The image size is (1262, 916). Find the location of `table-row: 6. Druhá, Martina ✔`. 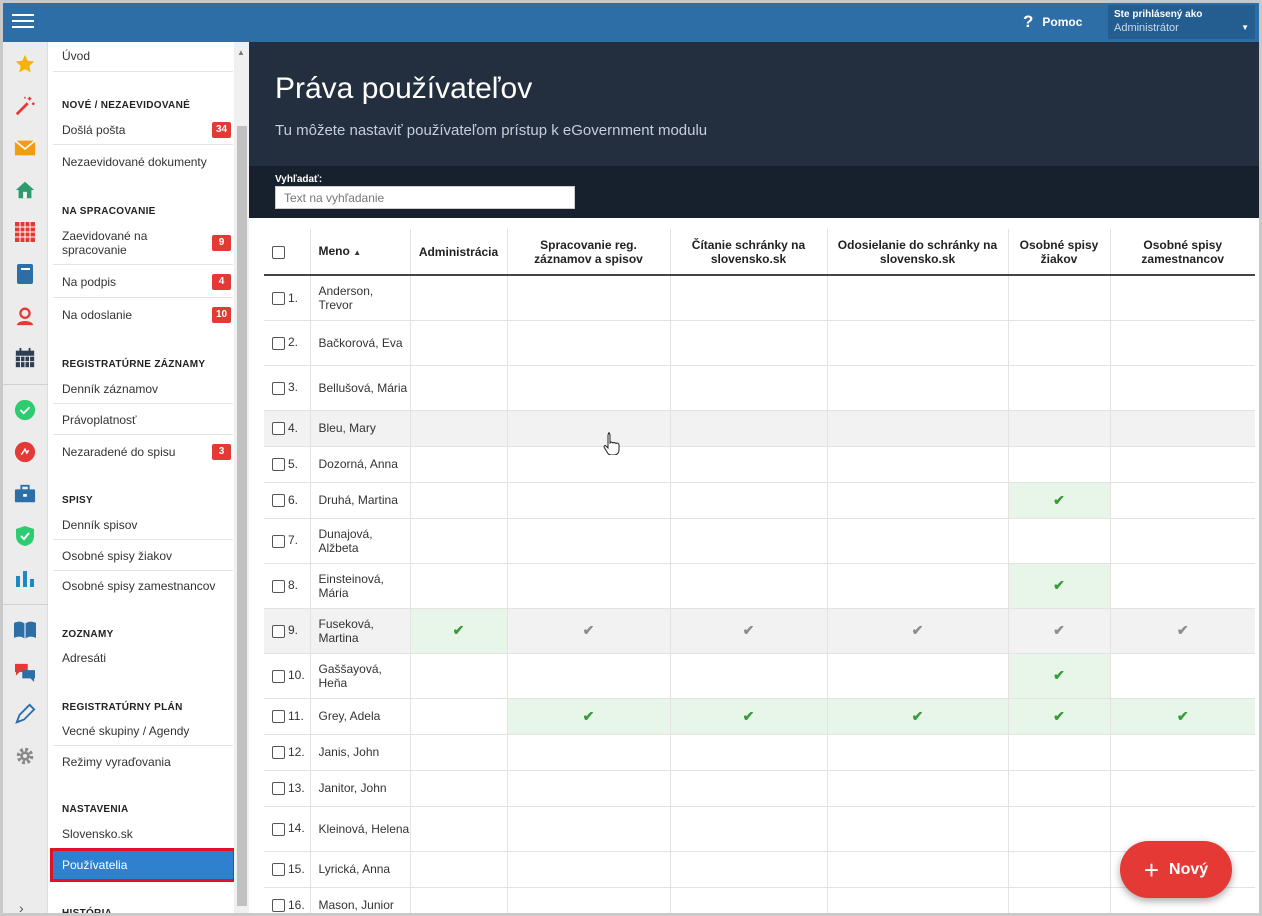

table-row: 6. Druhá, Martina ✔ is located at coordinates (759, 500).